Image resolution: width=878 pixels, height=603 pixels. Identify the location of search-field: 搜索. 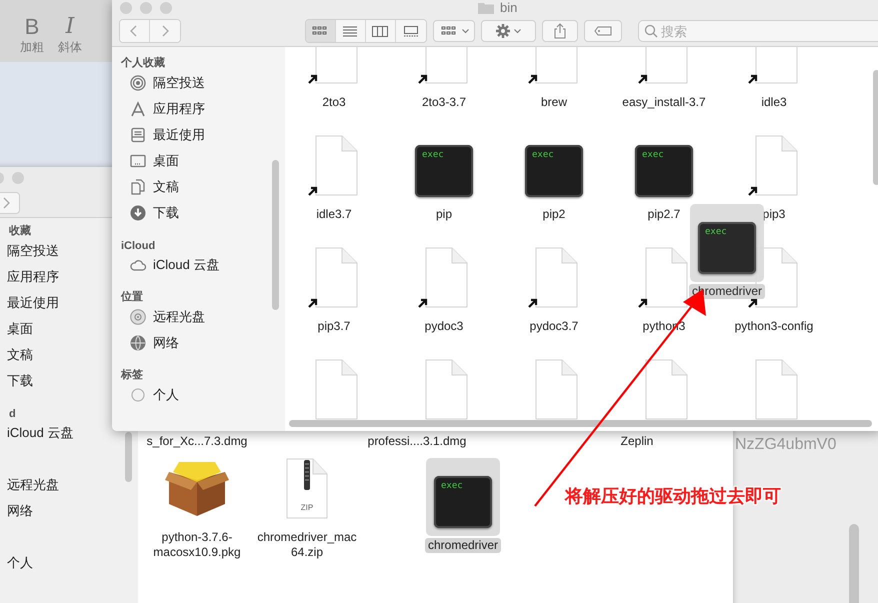
(758, 31).